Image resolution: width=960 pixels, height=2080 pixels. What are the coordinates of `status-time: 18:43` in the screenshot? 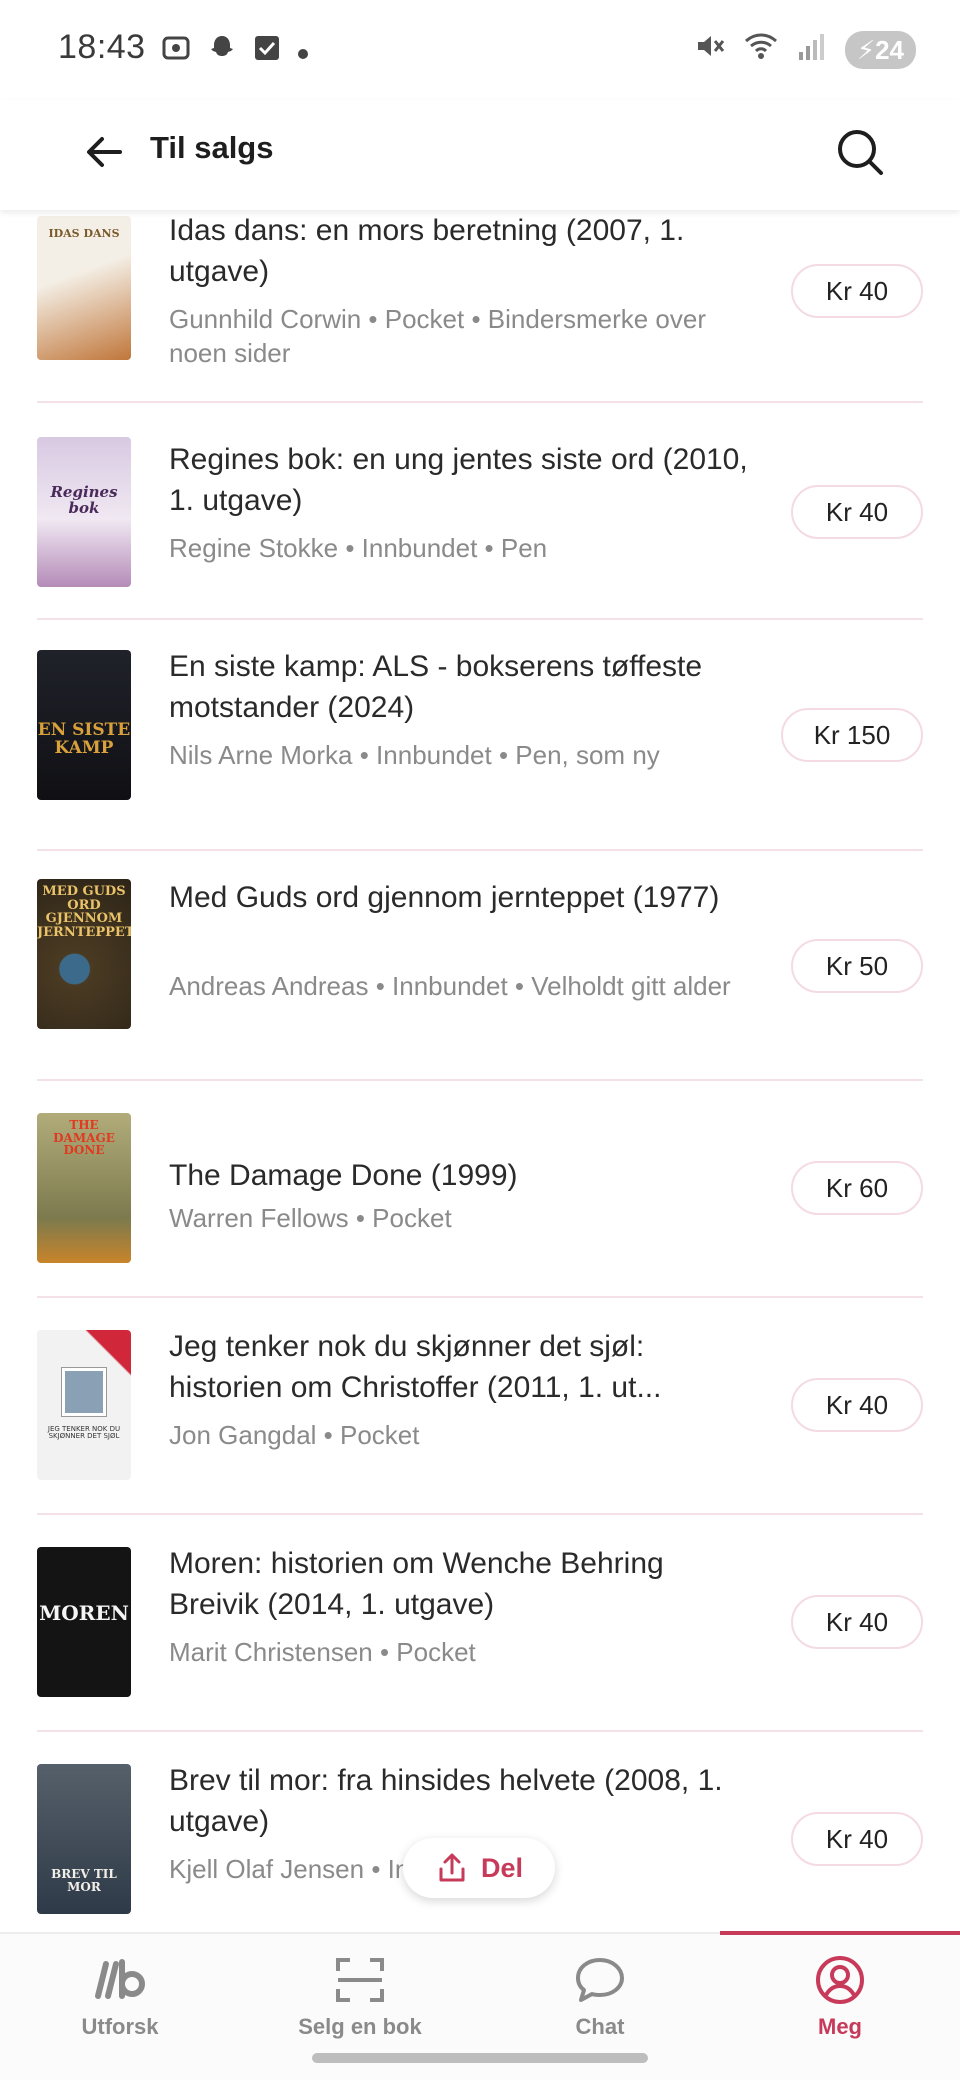 It's located at (102, 47).